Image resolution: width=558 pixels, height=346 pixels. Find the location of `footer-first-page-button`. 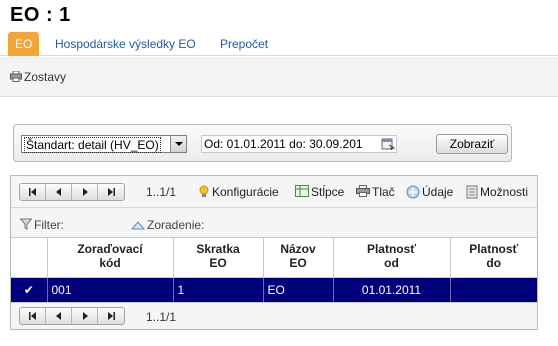

footer-first-page-button is located at coordinates (33, 316).